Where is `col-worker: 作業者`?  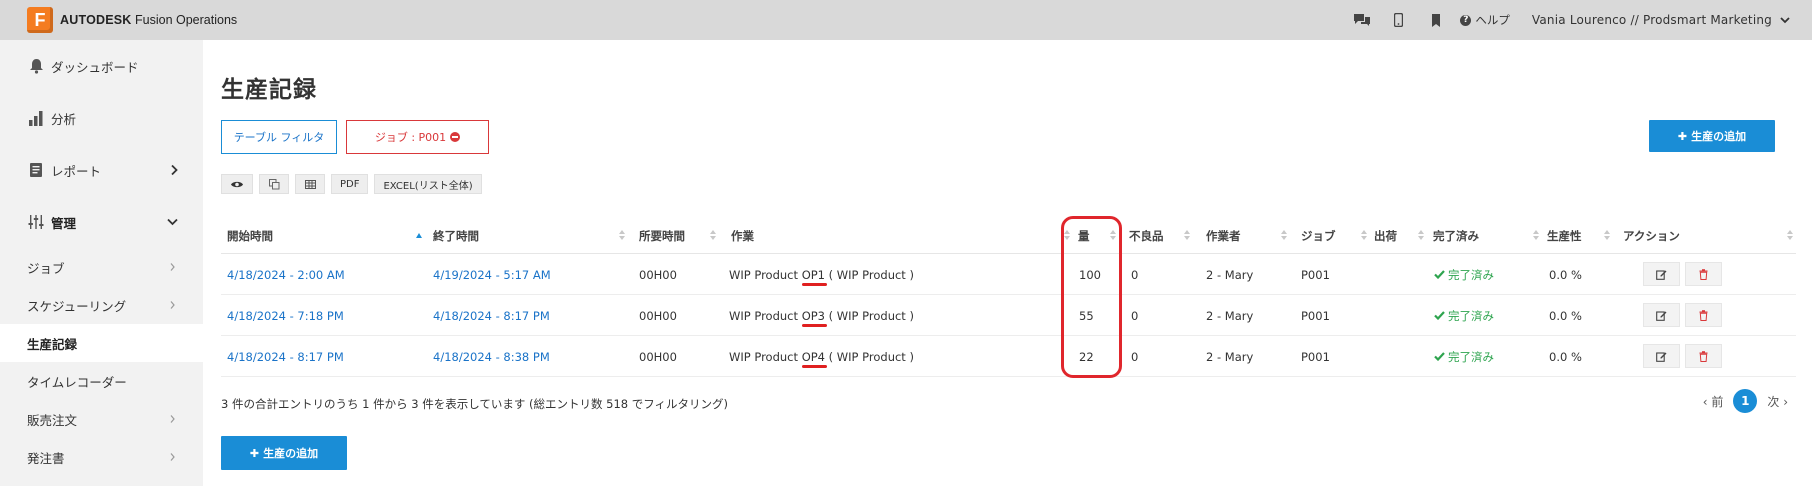 col-worker: 作業者 is located at coordinates (1223, 236).